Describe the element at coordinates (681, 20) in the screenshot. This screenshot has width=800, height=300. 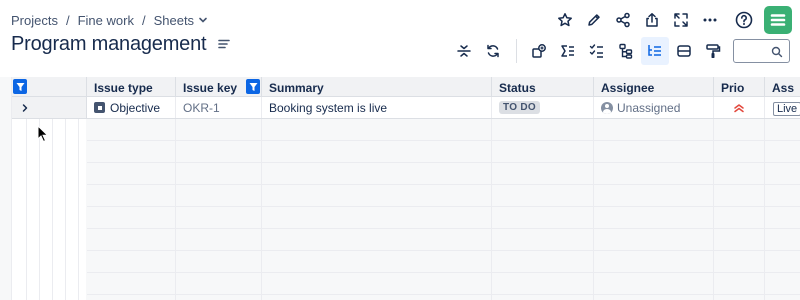
I see `fullscreen-icon` at that location.